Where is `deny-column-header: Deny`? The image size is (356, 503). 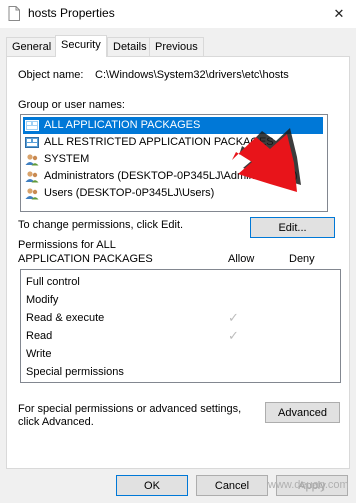
deny-column-header: Deny is located at coordinates (302, 259).